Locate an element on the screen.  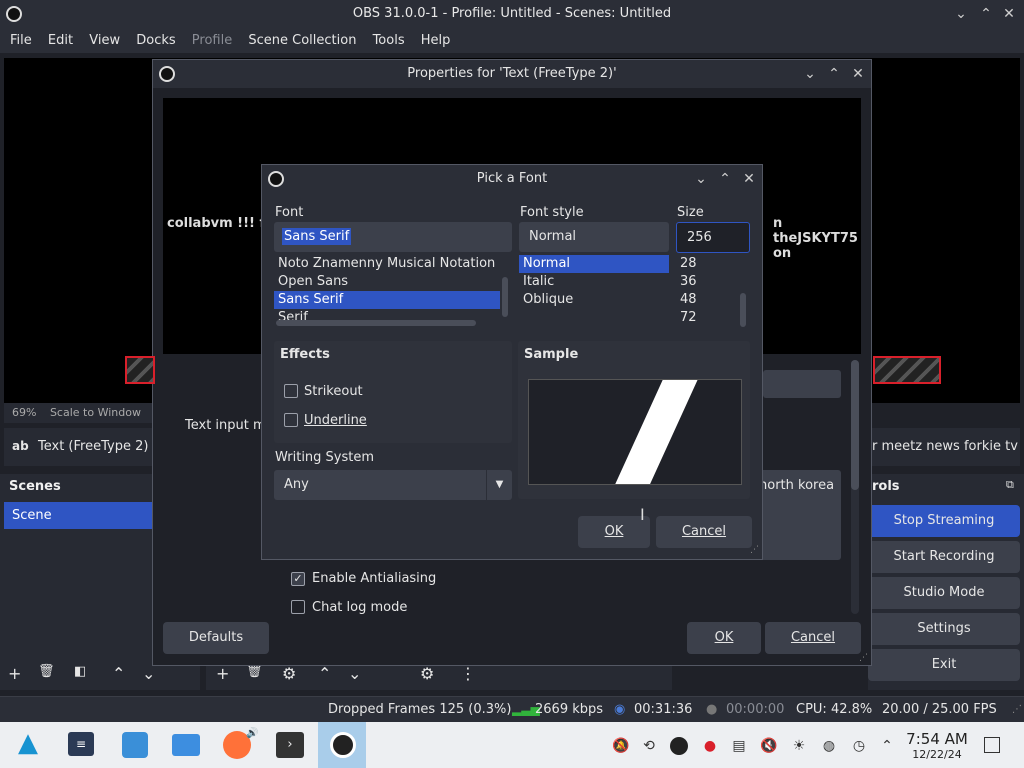
scene-item: Scene is located at coordinates (78, 515).